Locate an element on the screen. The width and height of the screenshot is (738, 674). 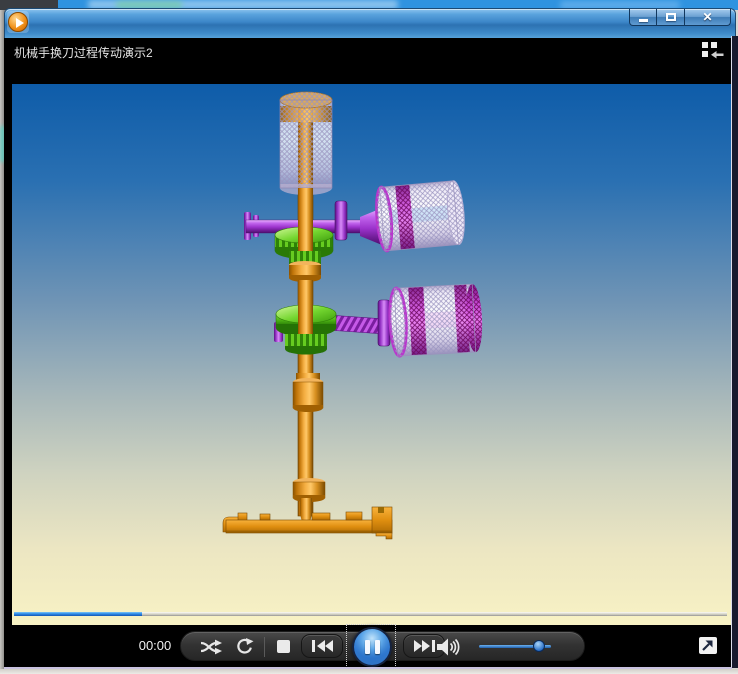
fullscreen-icon is located at coordinates (707, 645).